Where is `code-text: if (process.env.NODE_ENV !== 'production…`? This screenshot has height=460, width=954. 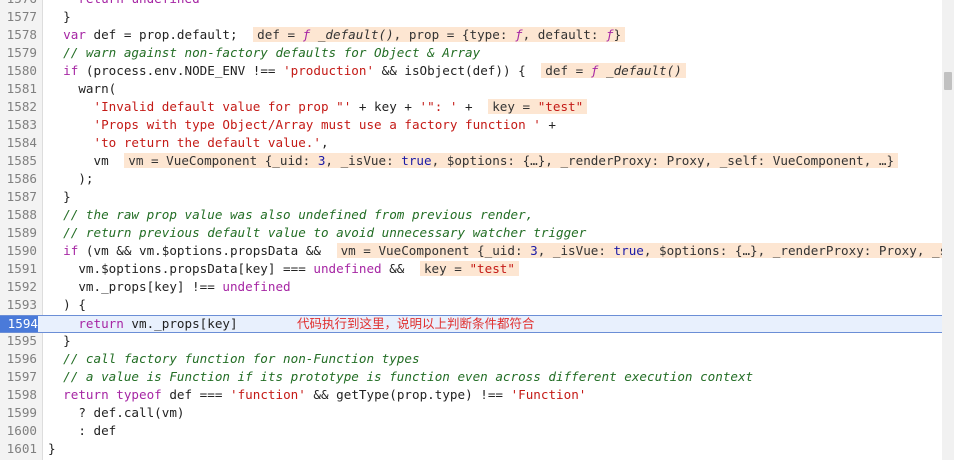
code-text: if (process.env.NODE_ENV !== 'production… is located at coordinates (367, 71).